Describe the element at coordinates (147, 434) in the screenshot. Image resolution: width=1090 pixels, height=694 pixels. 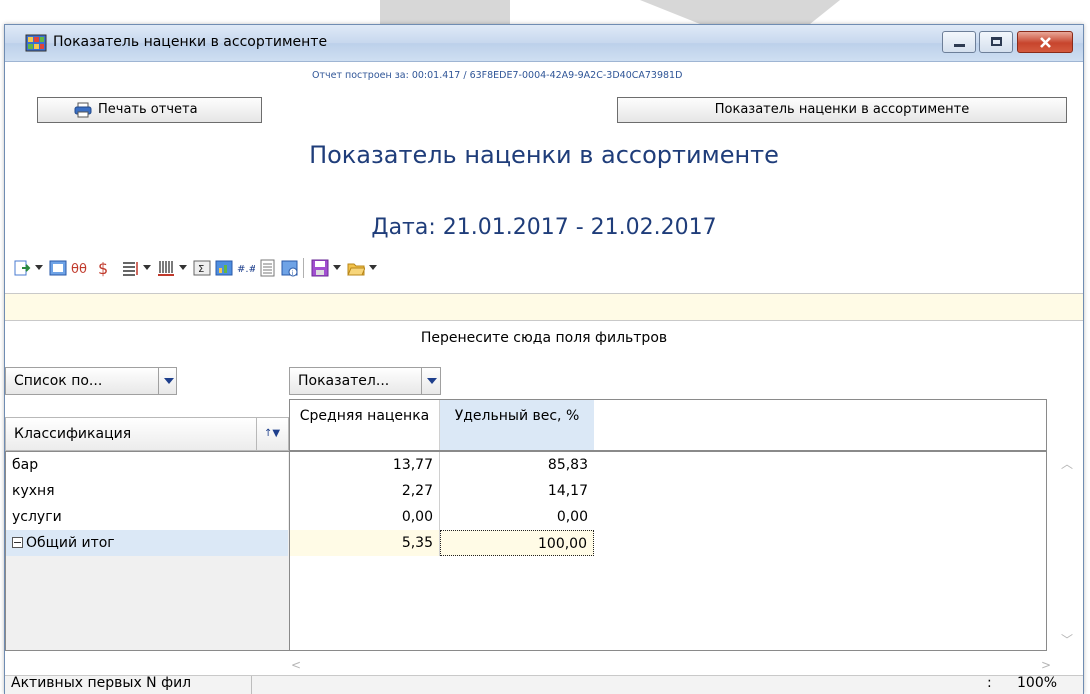
I see `classification-header: Классификация ↑▼` at that location.